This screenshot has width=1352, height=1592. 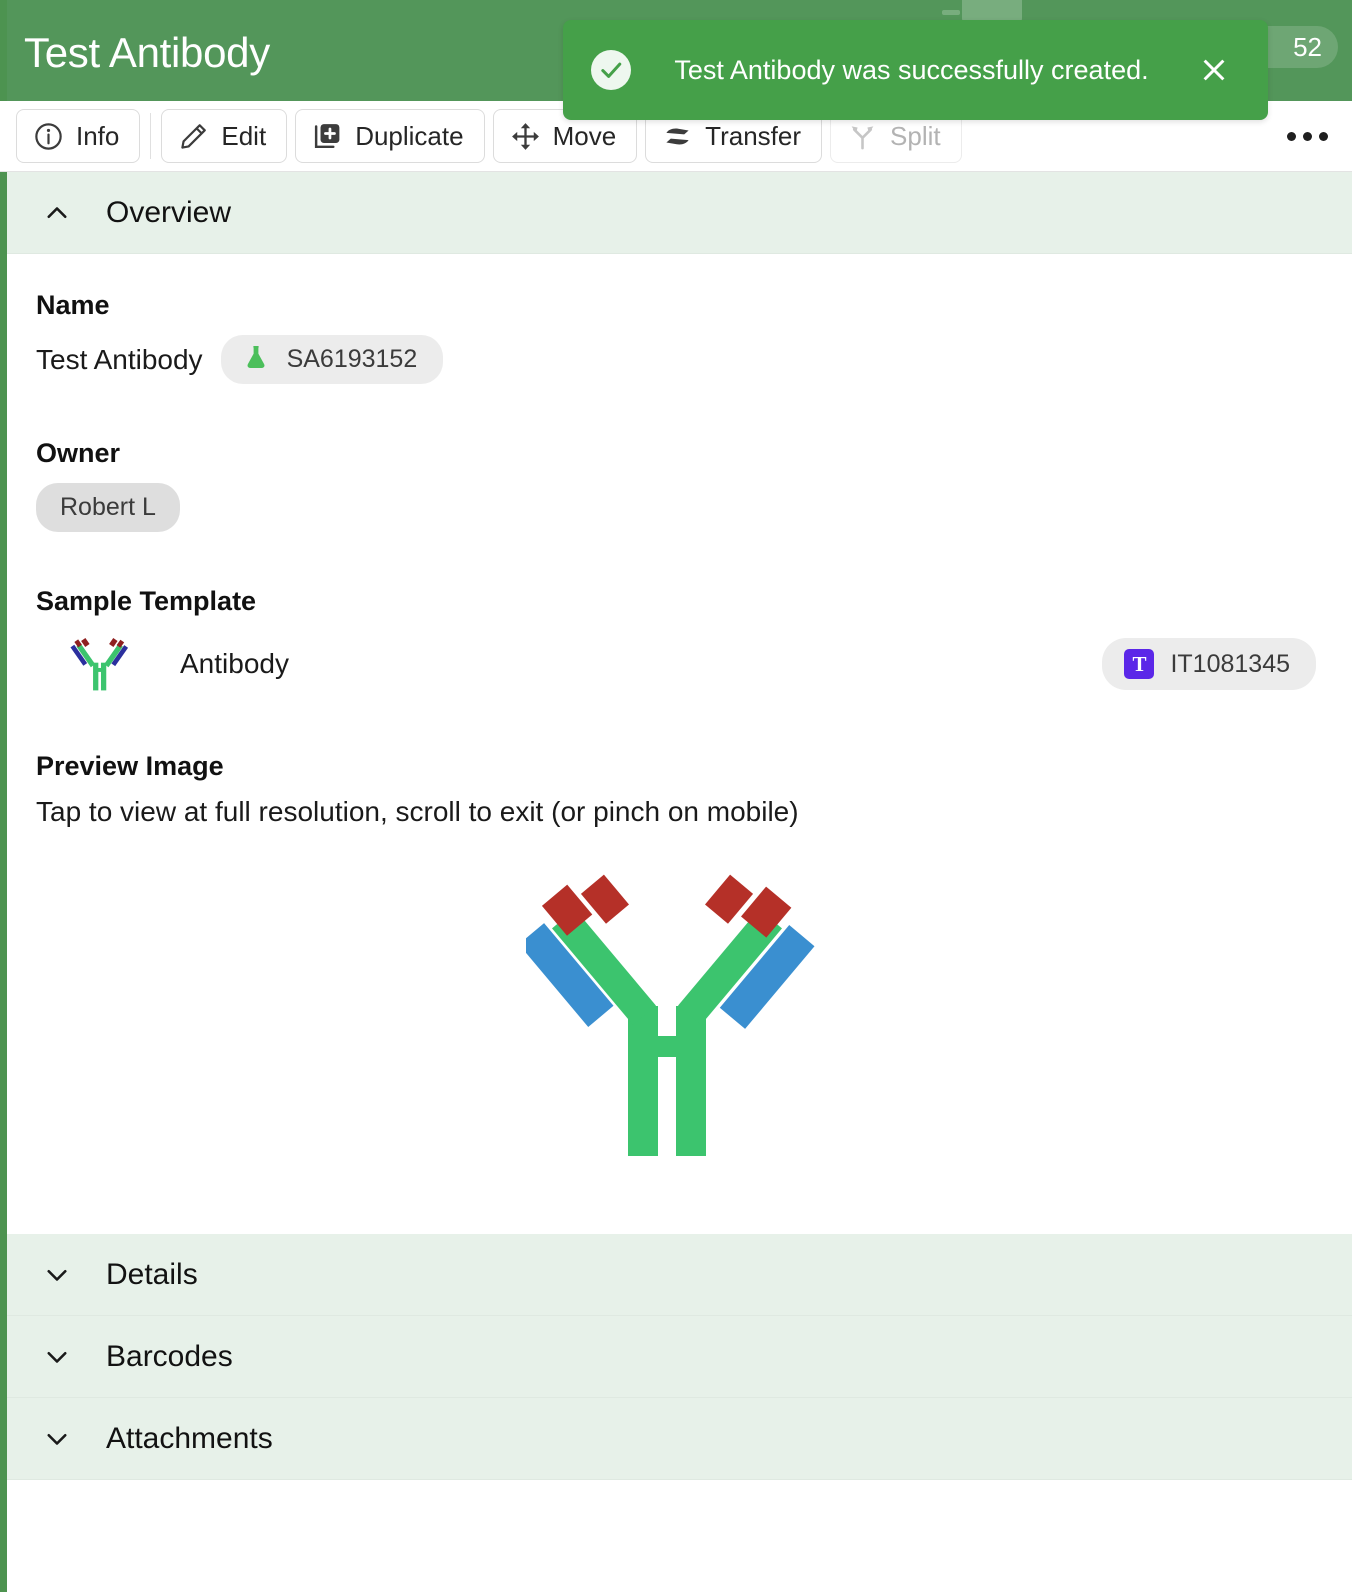 What do you see at coordinates (73, 305) in the screenshot?
I see `name-field-label: Name` at bounding box center [73, 305].